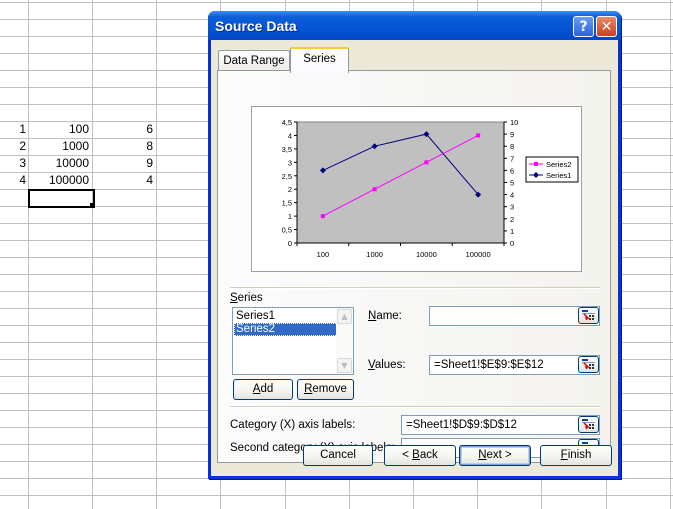 The width and height of the screenshot is (673, 509). Describe the element at coordinates (290, 189) in the screenshot. I see `primary-y-tick-label: 2` at that location.